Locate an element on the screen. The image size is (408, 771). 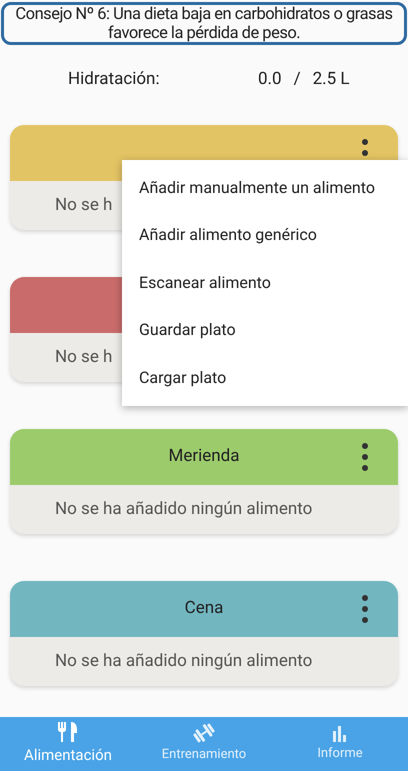
menu-item: Añadir alimento genérico is located at coordinates (265, 235).